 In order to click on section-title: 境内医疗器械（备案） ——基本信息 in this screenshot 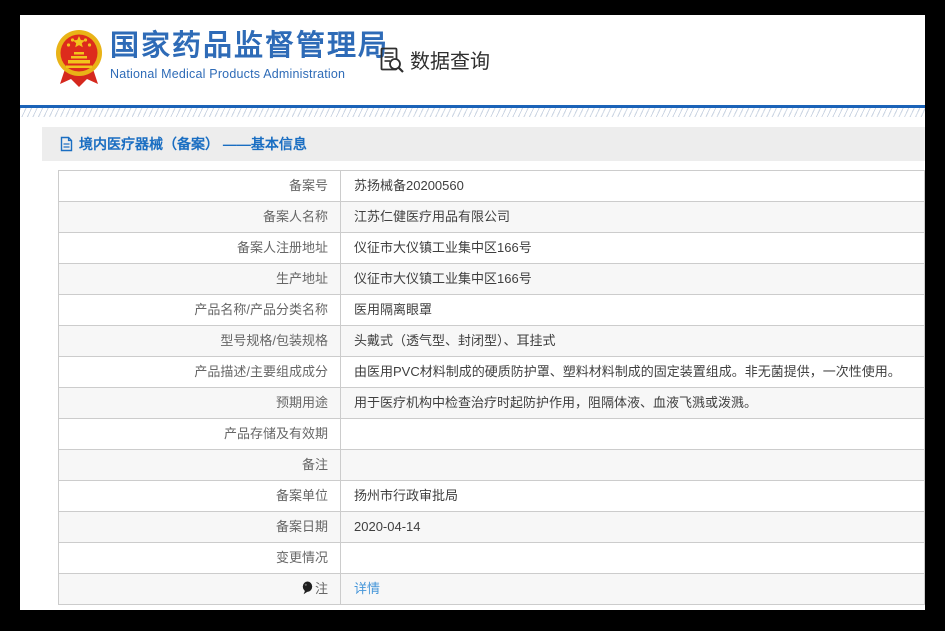, I will do `click(193, 144)`.